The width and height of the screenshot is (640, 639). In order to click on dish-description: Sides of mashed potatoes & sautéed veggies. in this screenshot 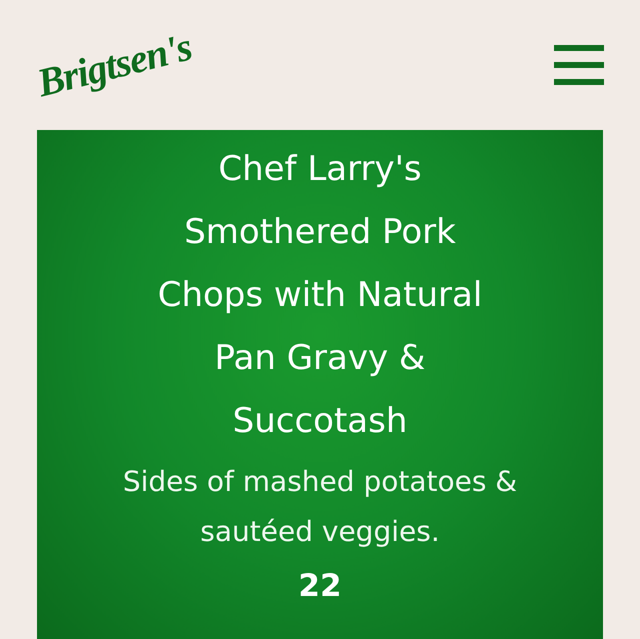, I will do `click(320, 507)`.